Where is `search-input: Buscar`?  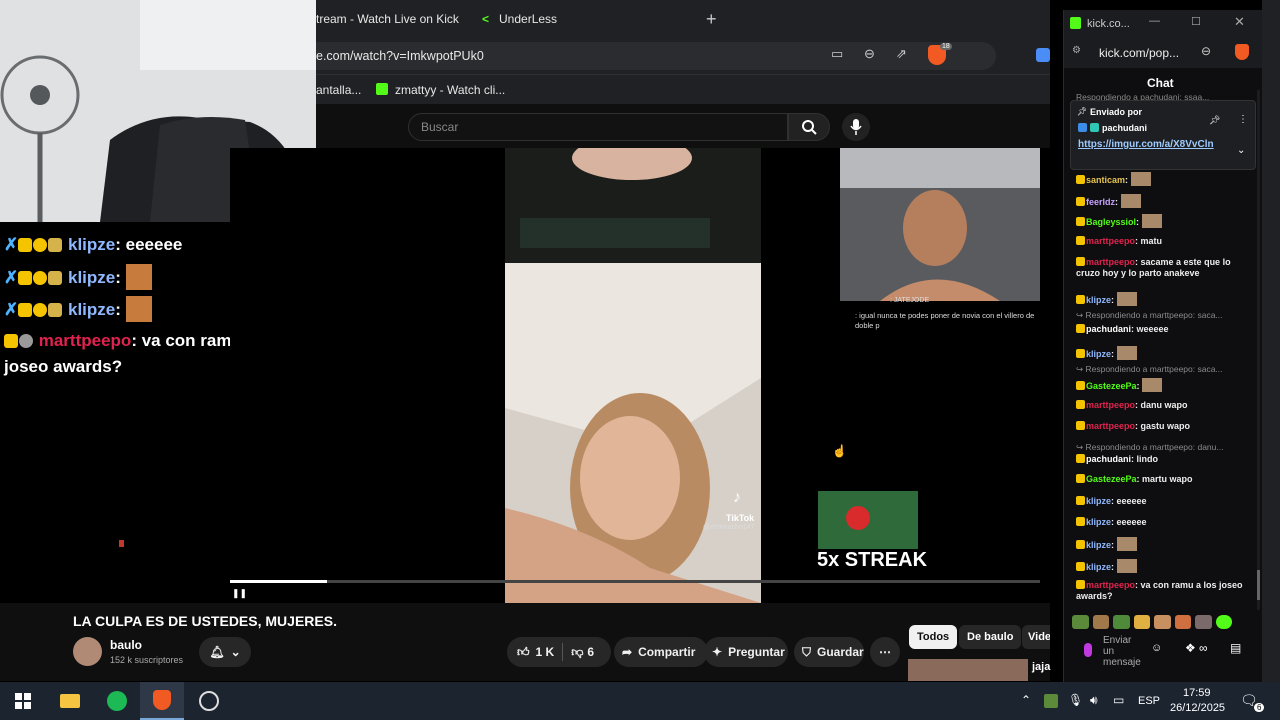
search-input: Buscar is located at coordinates (598, 127).